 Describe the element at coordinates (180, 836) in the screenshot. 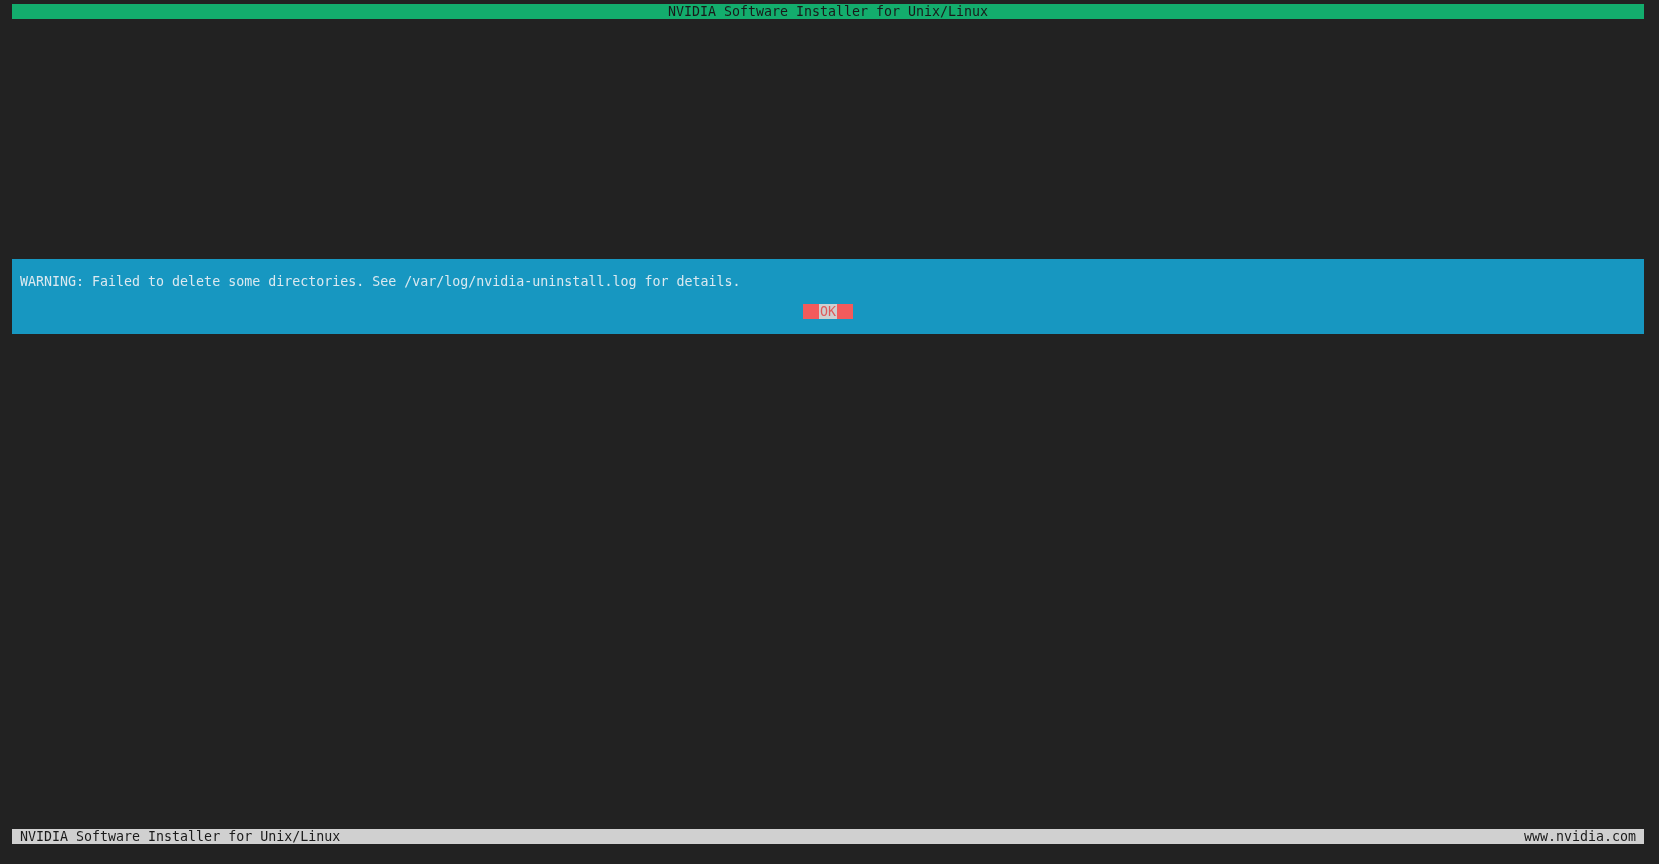

I see `status-text: NVIDIA Software Installer for Unix/Linux` at that location.